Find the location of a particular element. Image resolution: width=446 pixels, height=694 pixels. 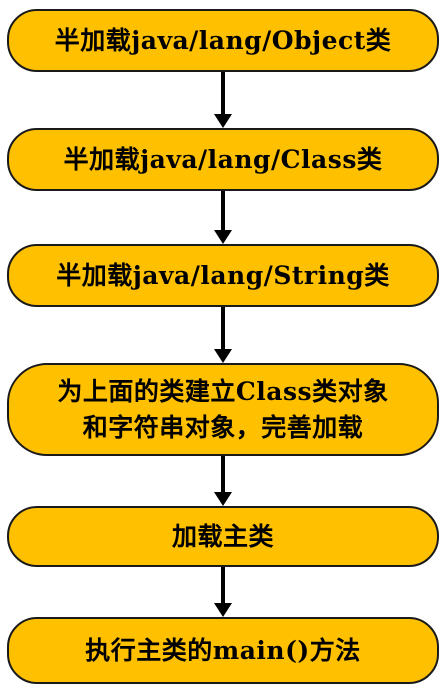

step-label: 加载主类 is located at coordinates (222, 536).